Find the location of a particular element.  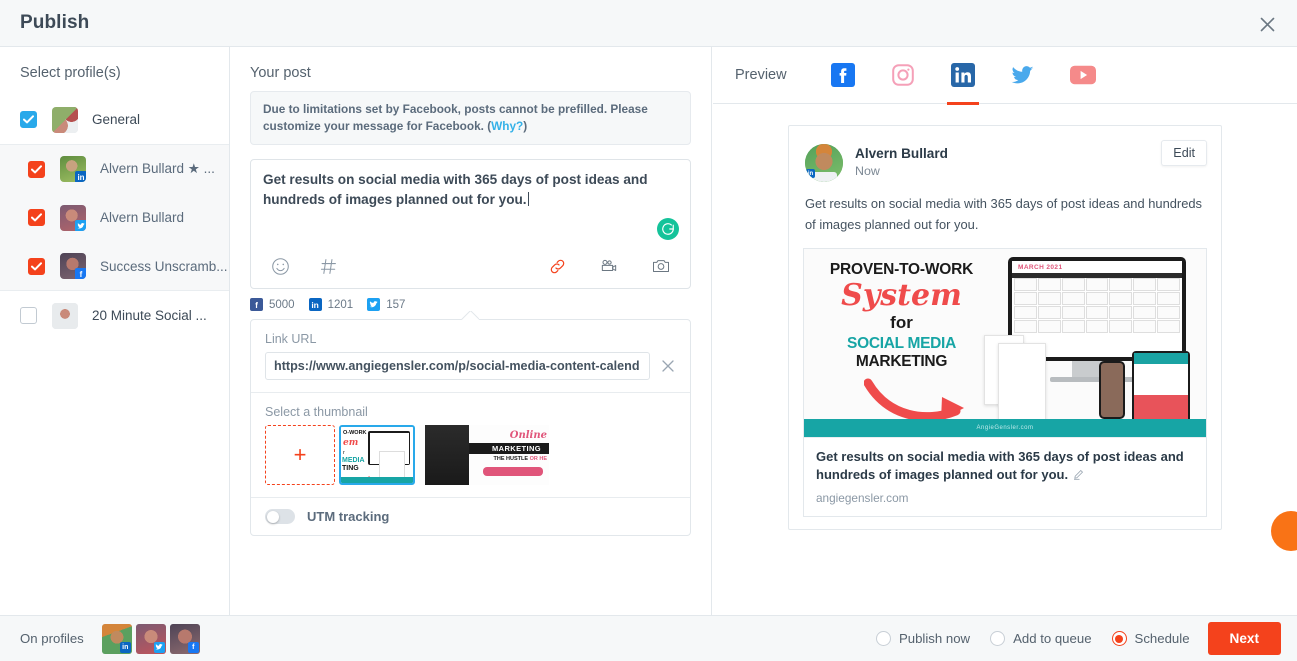

radio-add-to-queue: Add to queue is located at coordinates (1041, 638).